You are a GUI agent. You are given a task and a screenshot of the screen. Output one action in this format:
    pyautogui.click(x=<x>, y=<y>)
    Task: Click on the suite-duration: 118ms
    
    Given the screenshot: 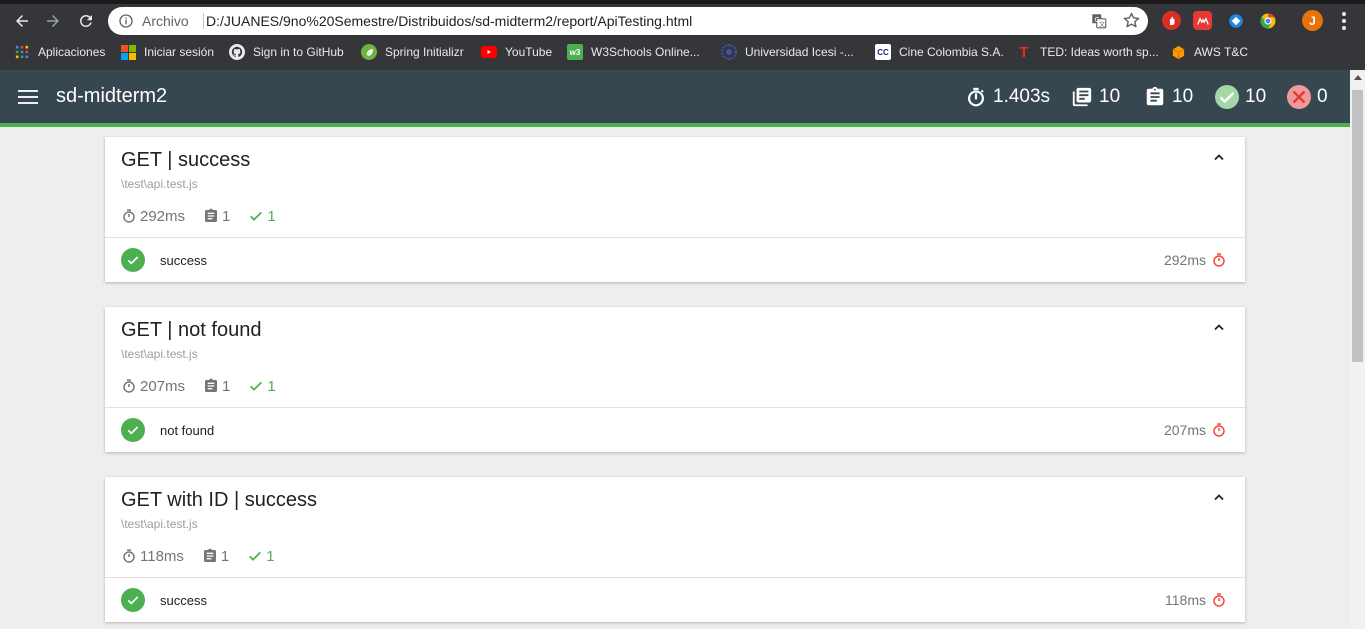 What is the action you would take?
    pyautogui.click(x=152, y=556)
    